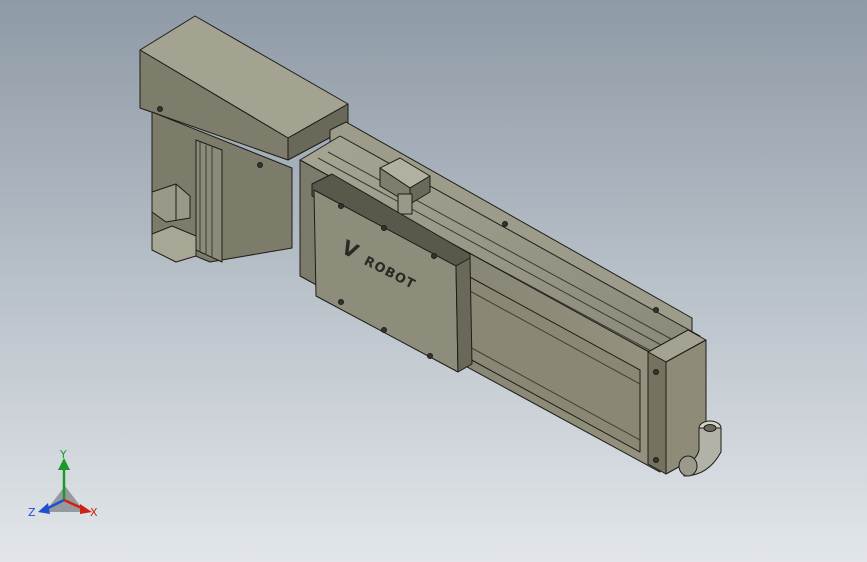  I want to click on z-axis-label: Z, so click(32, 512).